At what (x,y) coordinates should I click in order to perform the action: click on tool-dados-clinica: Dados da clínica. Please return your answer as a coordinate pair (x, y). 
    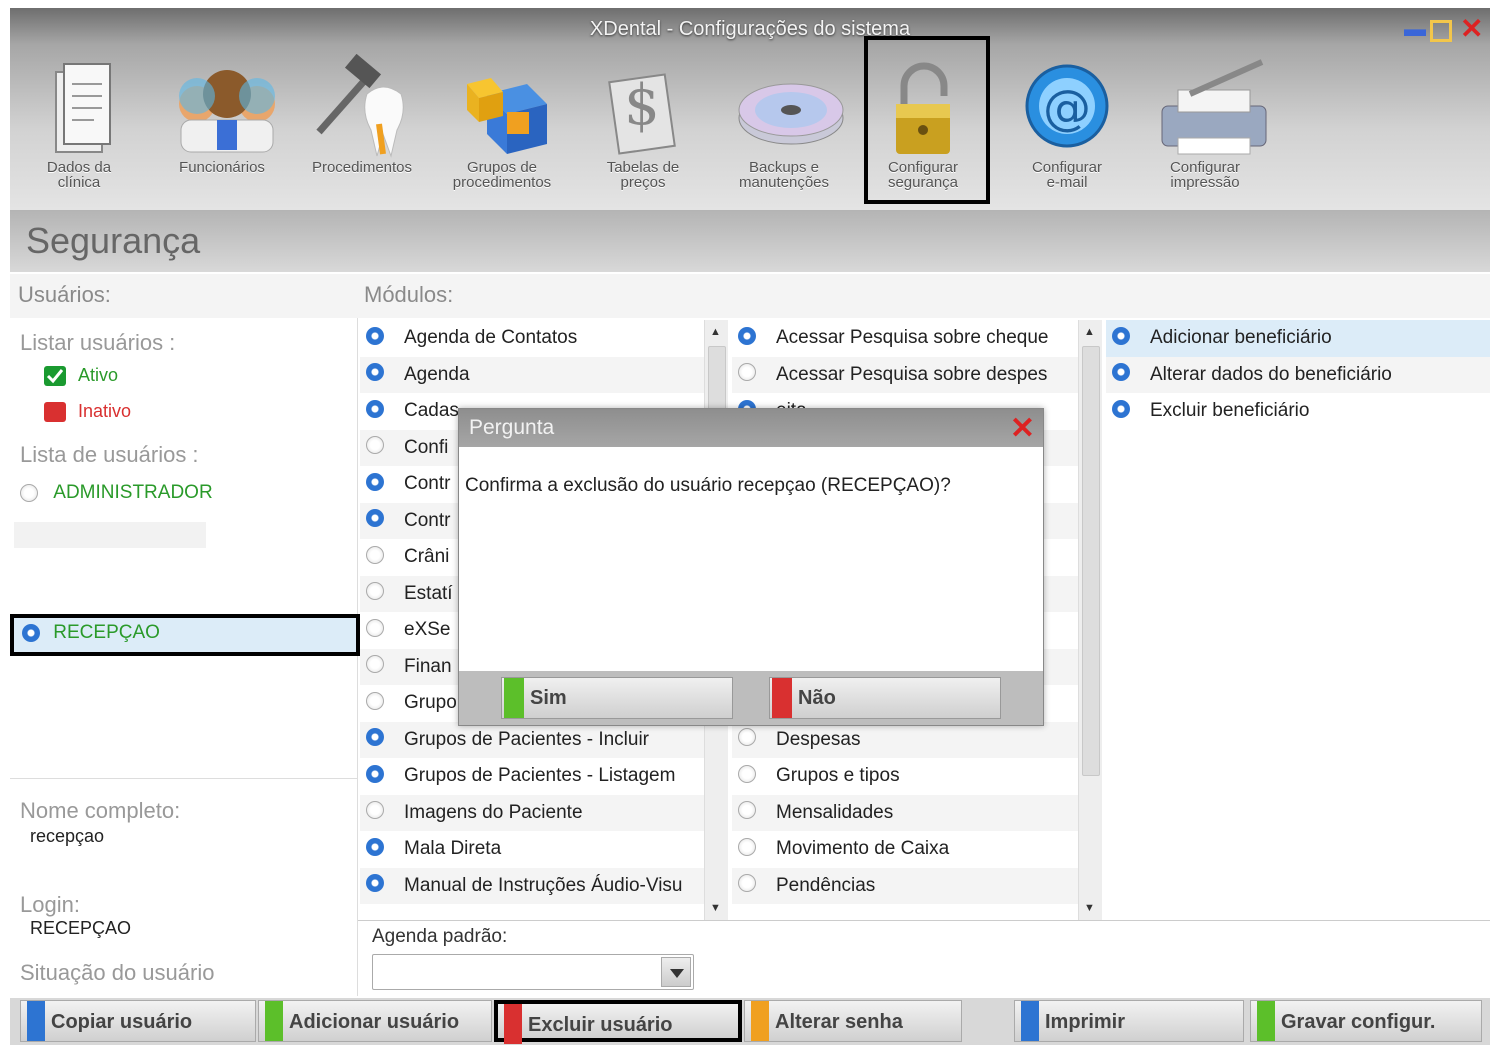
    Looking at the image, I should click on (79, 127).